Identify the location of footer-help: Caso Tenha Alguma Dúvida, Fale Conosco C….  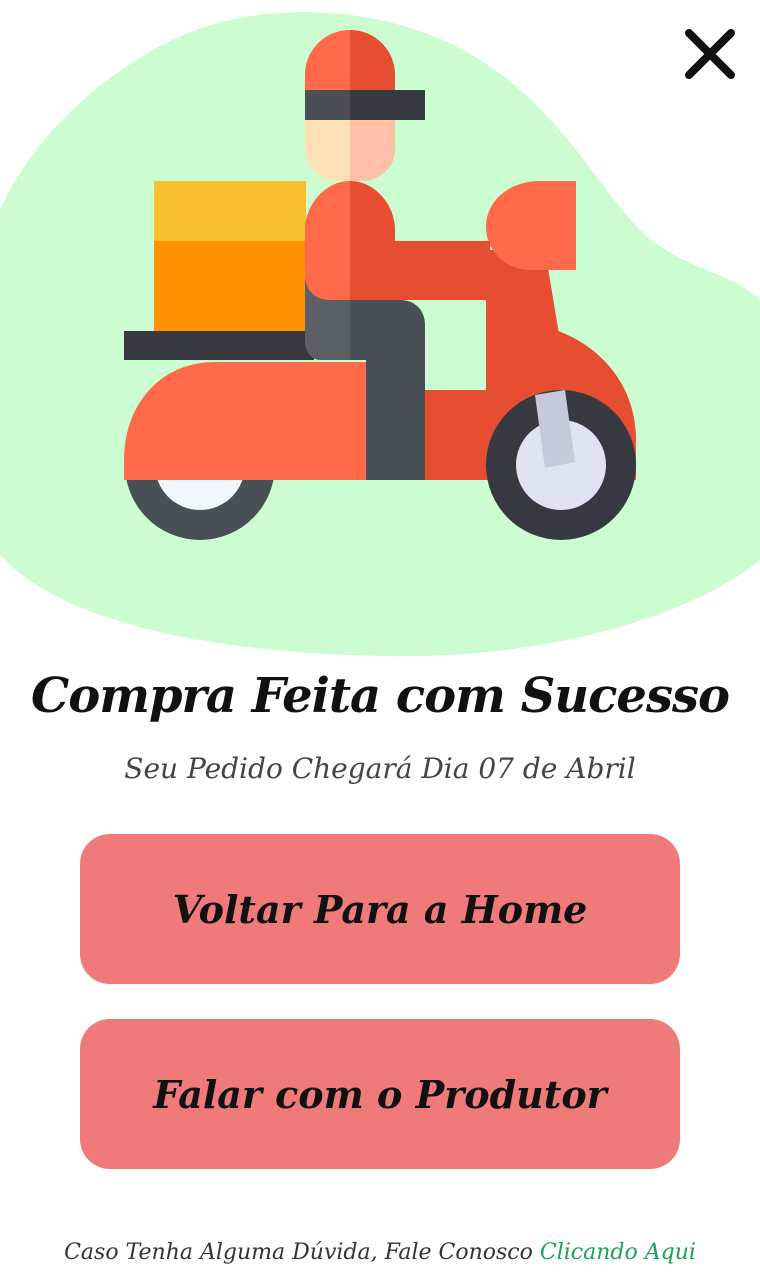
(380, 1252).